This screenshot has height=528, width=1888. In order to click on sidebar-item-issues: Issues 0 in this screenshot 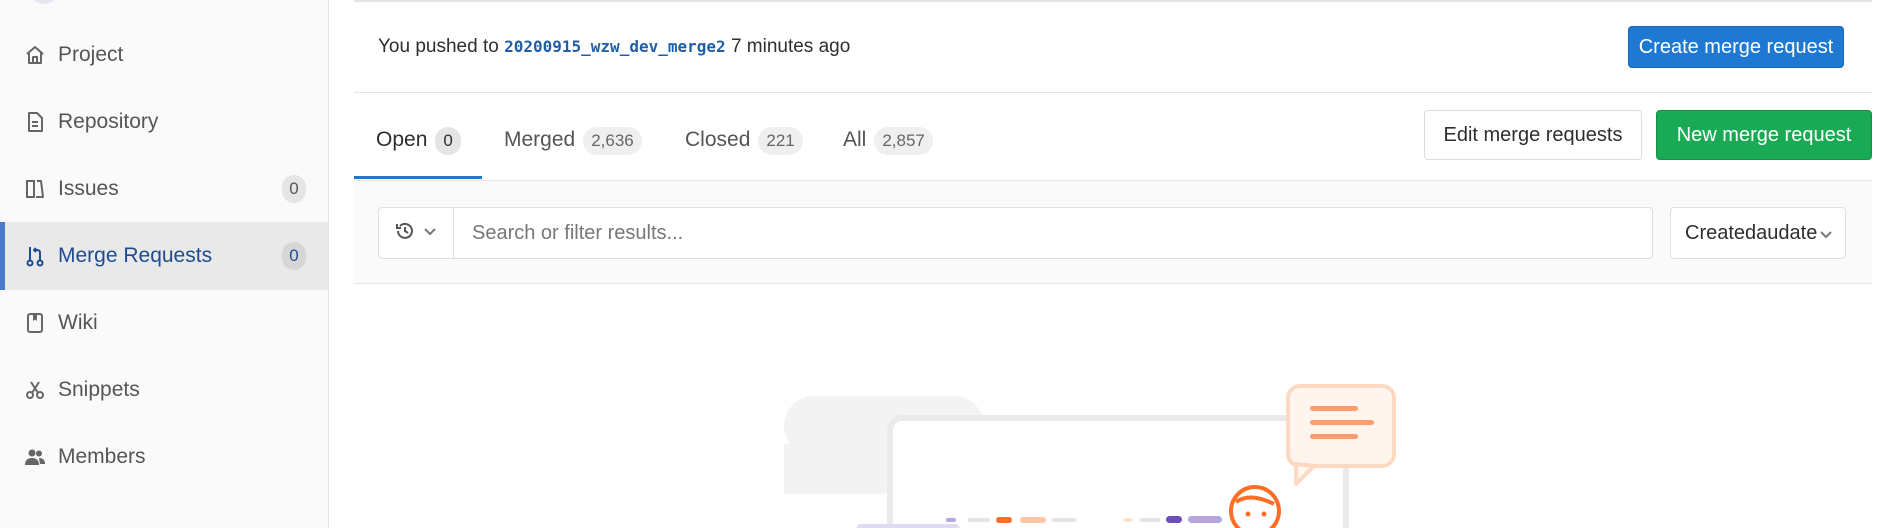, I will do `click(164, 189)`.